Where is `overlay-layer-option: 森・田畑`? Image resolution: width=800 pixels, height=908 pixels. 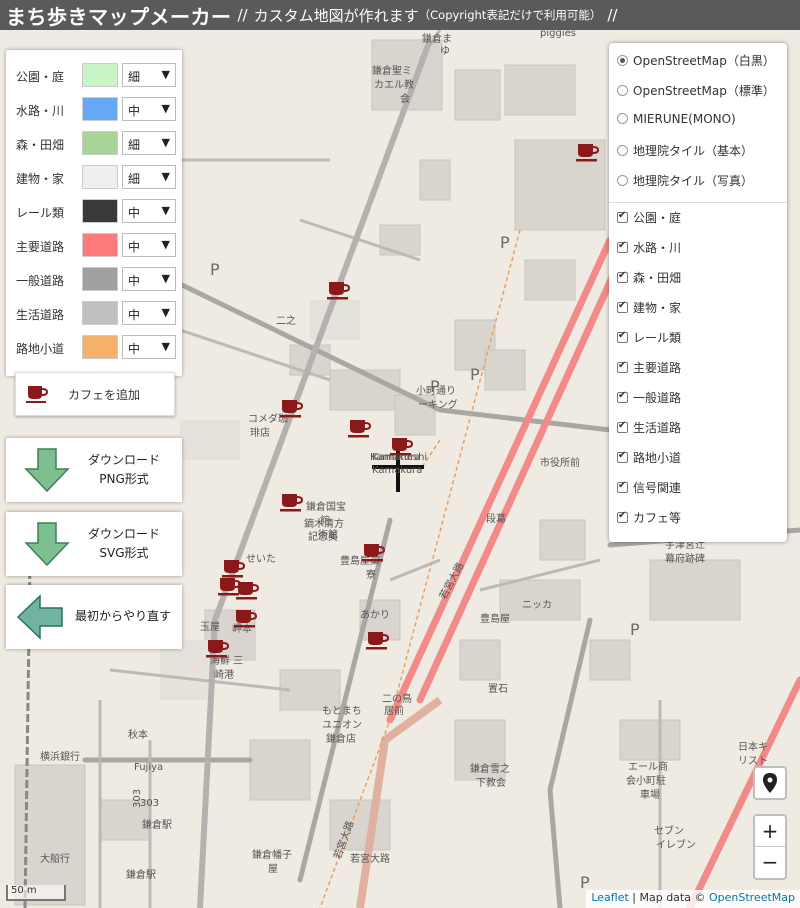 overlay-layer-option: 森・田畑 is located at coordinates (649, 278).